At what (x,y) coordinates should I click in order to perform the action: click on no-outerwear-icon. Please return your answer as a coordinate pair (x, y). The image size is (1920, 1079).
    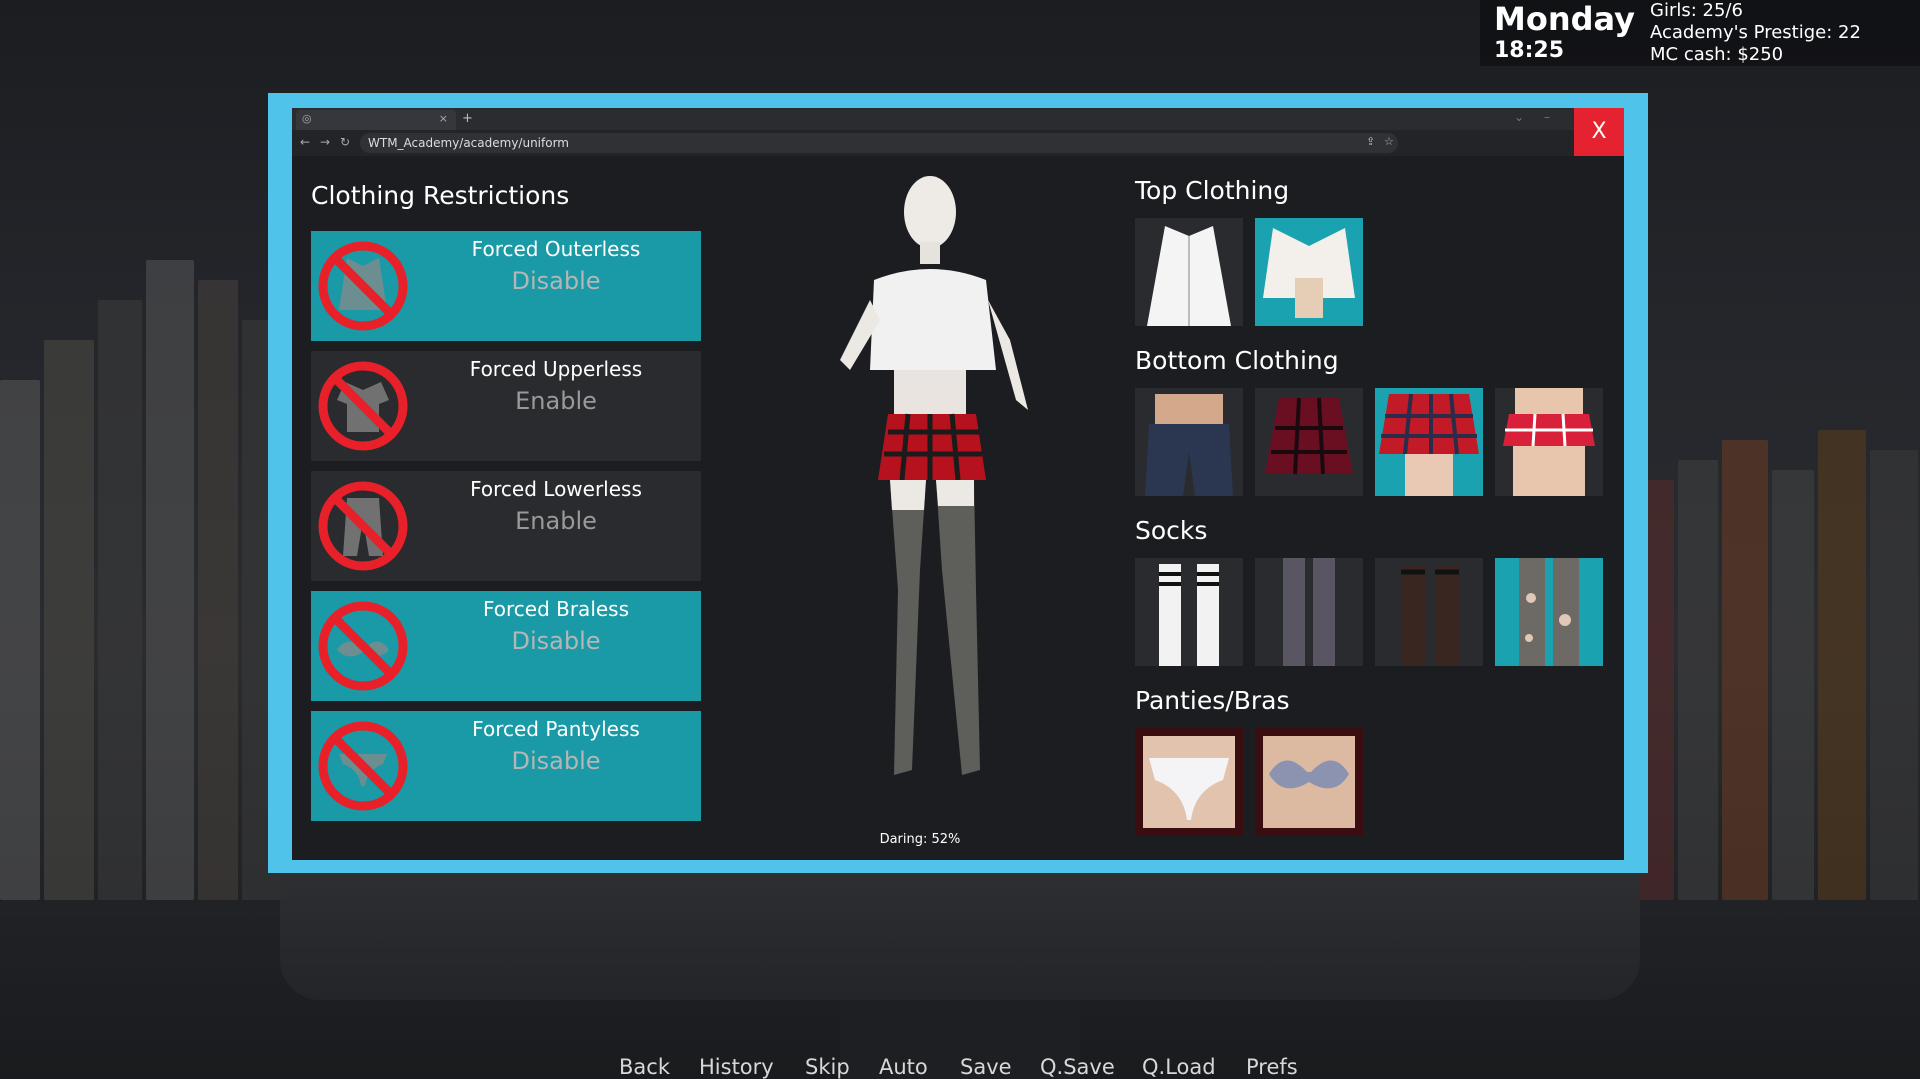
    Looking at the image, I should click on (363, 286).